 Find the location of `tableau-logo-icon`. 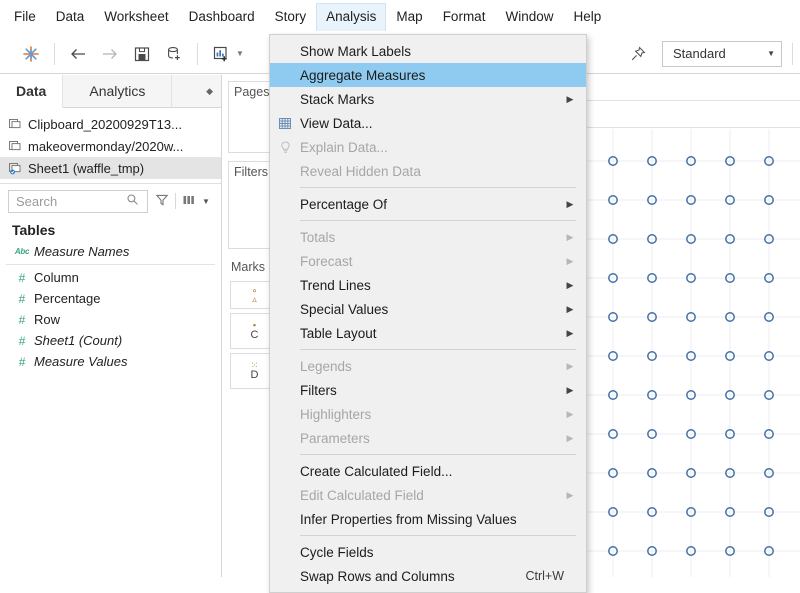

tableau-logo-icon is located at coordinates (31, 54).